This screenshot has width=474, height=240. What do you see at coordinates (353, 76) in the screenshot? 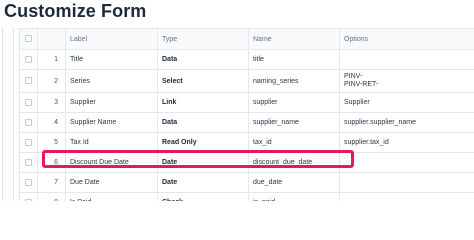
I see `option-line: PINV-` at bounding box center [353, 76].